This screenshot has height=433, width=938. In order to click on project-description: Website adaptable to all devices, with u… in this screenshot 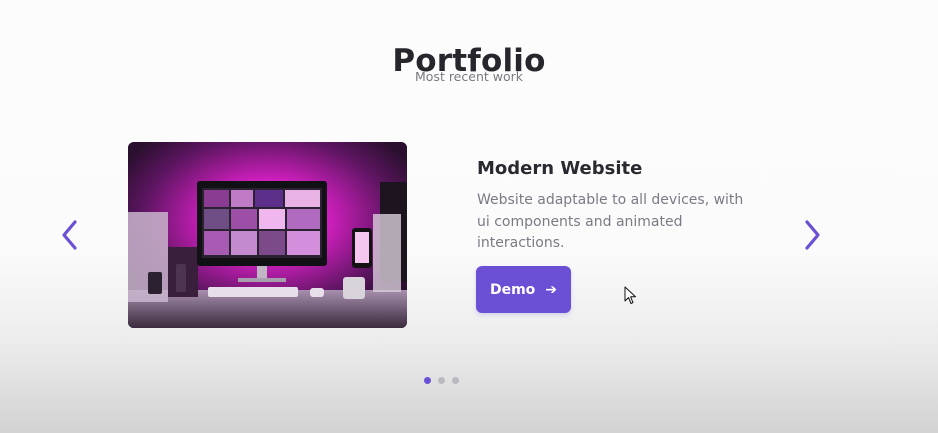, I will do `click(610, 221)`.